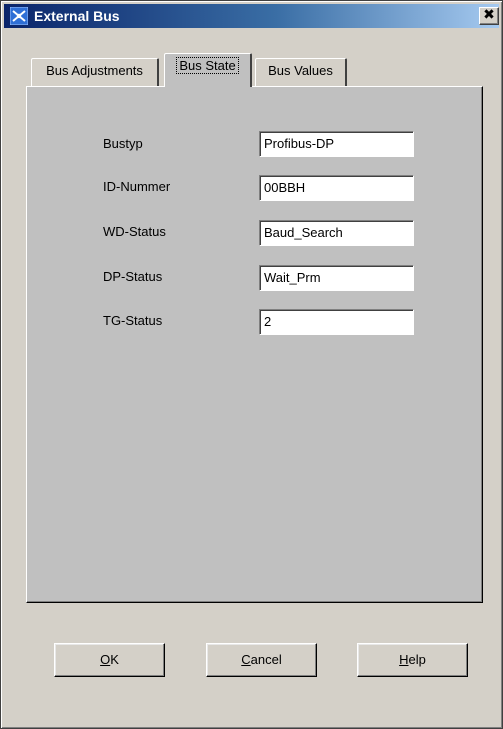 This screenshot has height=729, width=503. I want to click on ok-button: OK, so click(109, 660).